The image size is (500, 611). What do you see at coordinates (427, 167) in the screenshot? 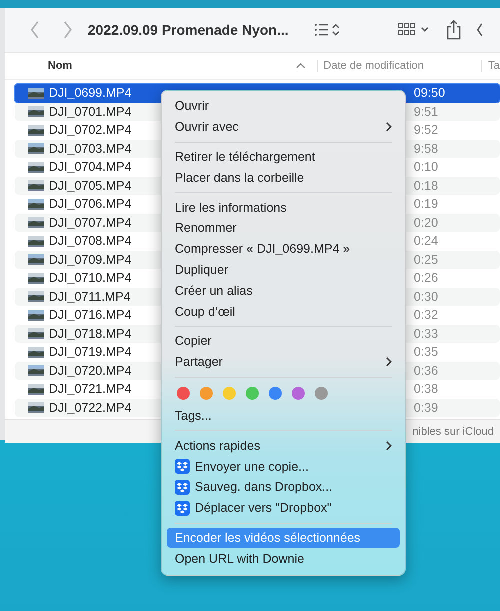
I see `date-cell-text: 0:10` at bounding box center [427, 167].